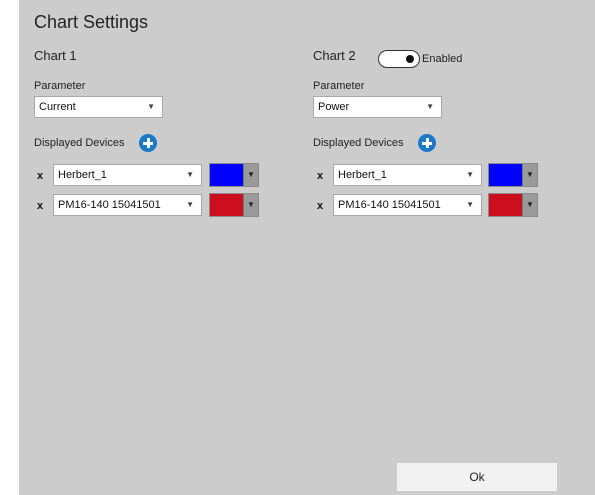  I want to click on chart1-device-1-select: Herbert_1 ▼, so click(127, 175).